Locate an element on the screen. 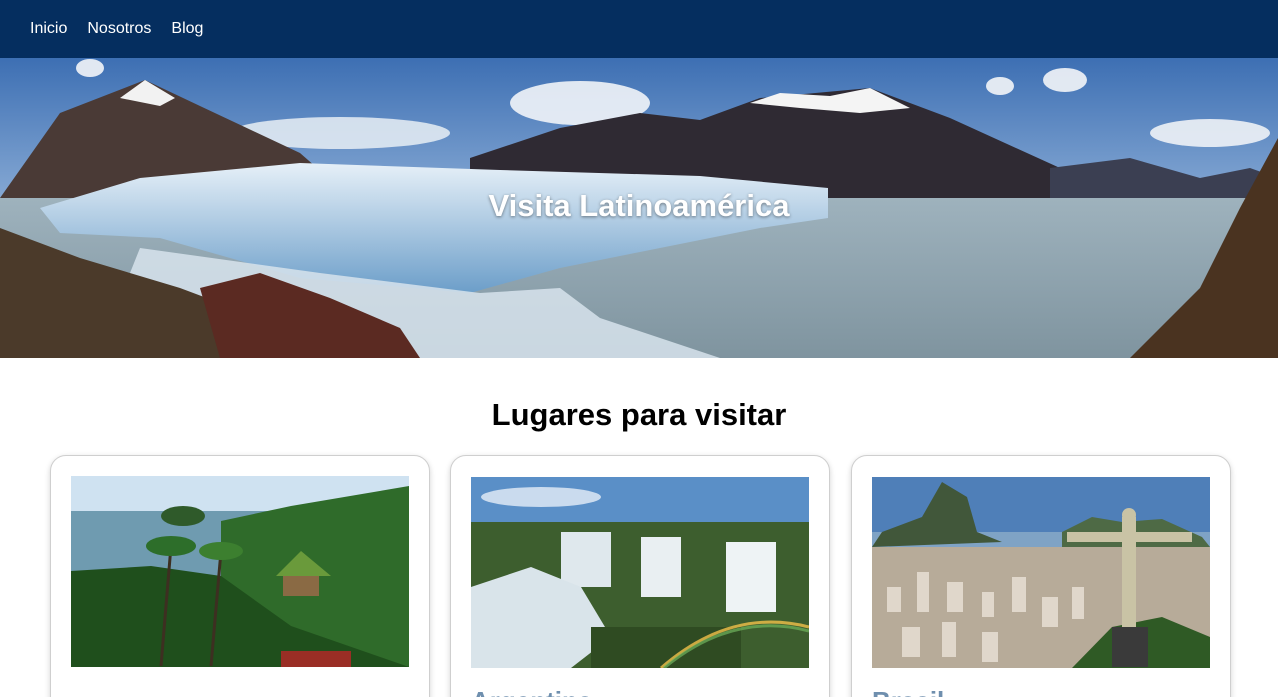  nav-link-nosotros: Nosotros is located at coordinates (119, 29).